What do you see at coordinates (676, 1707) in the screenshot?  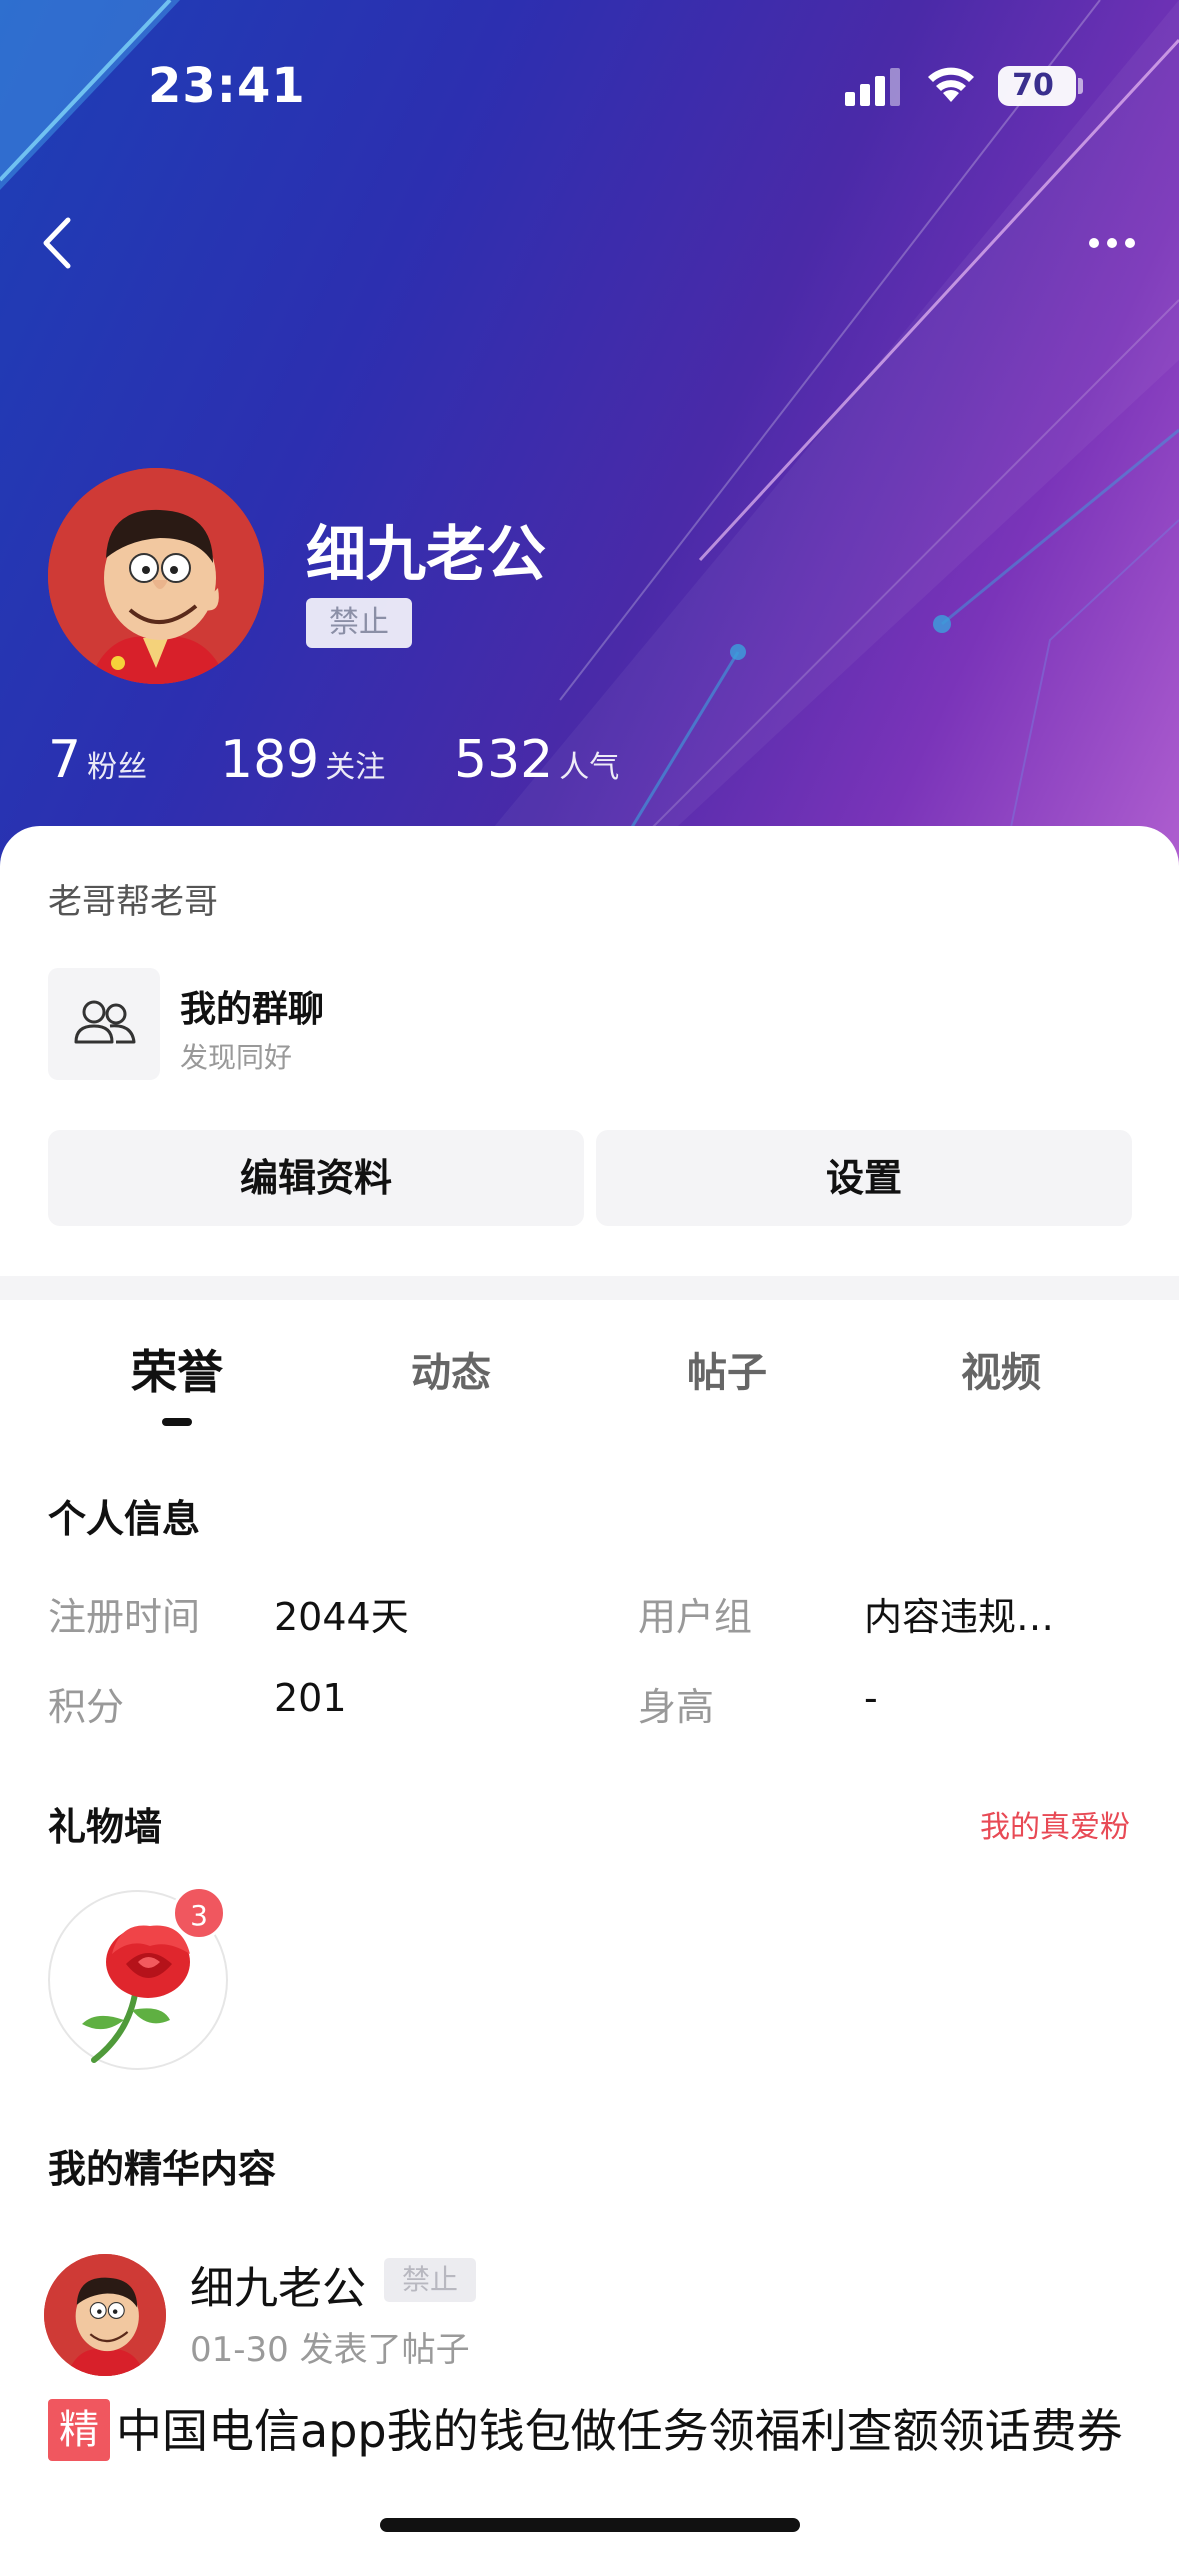 I see `info-label-height: 身高` at bounding box center [676, 1707].